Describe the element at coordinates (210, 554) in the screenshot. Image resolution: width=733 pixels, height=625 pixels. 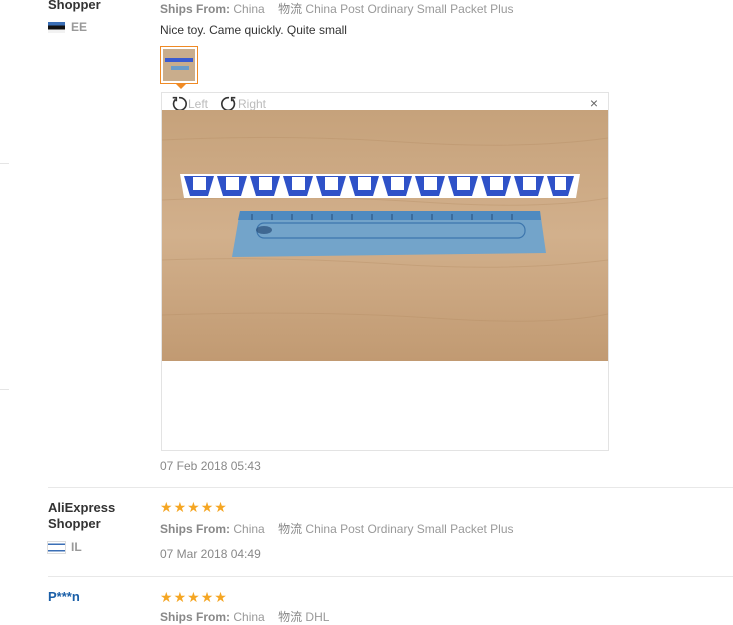
I see `review-date: 07 Mar 2018 04:49` at that location.